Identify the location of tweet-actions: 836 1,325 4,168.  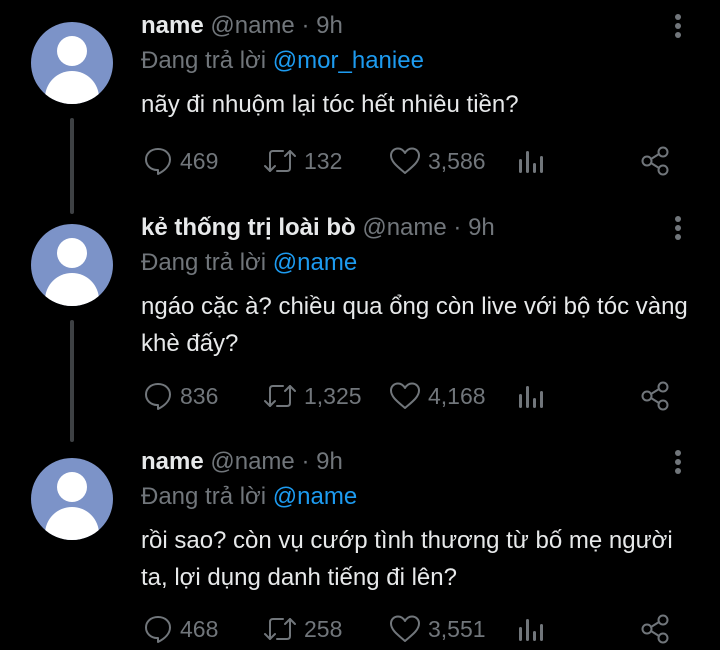
(360, 396).